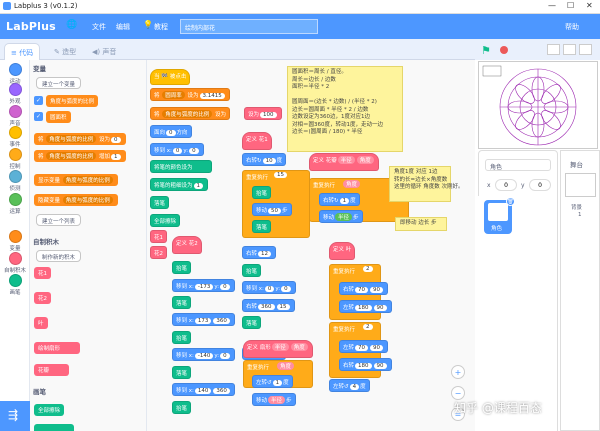  What do you see at coordinates (203, 389) in the screenshot?
I see `goto-block-4: 移到 x: 140 360` at bounding box center [203, 389].